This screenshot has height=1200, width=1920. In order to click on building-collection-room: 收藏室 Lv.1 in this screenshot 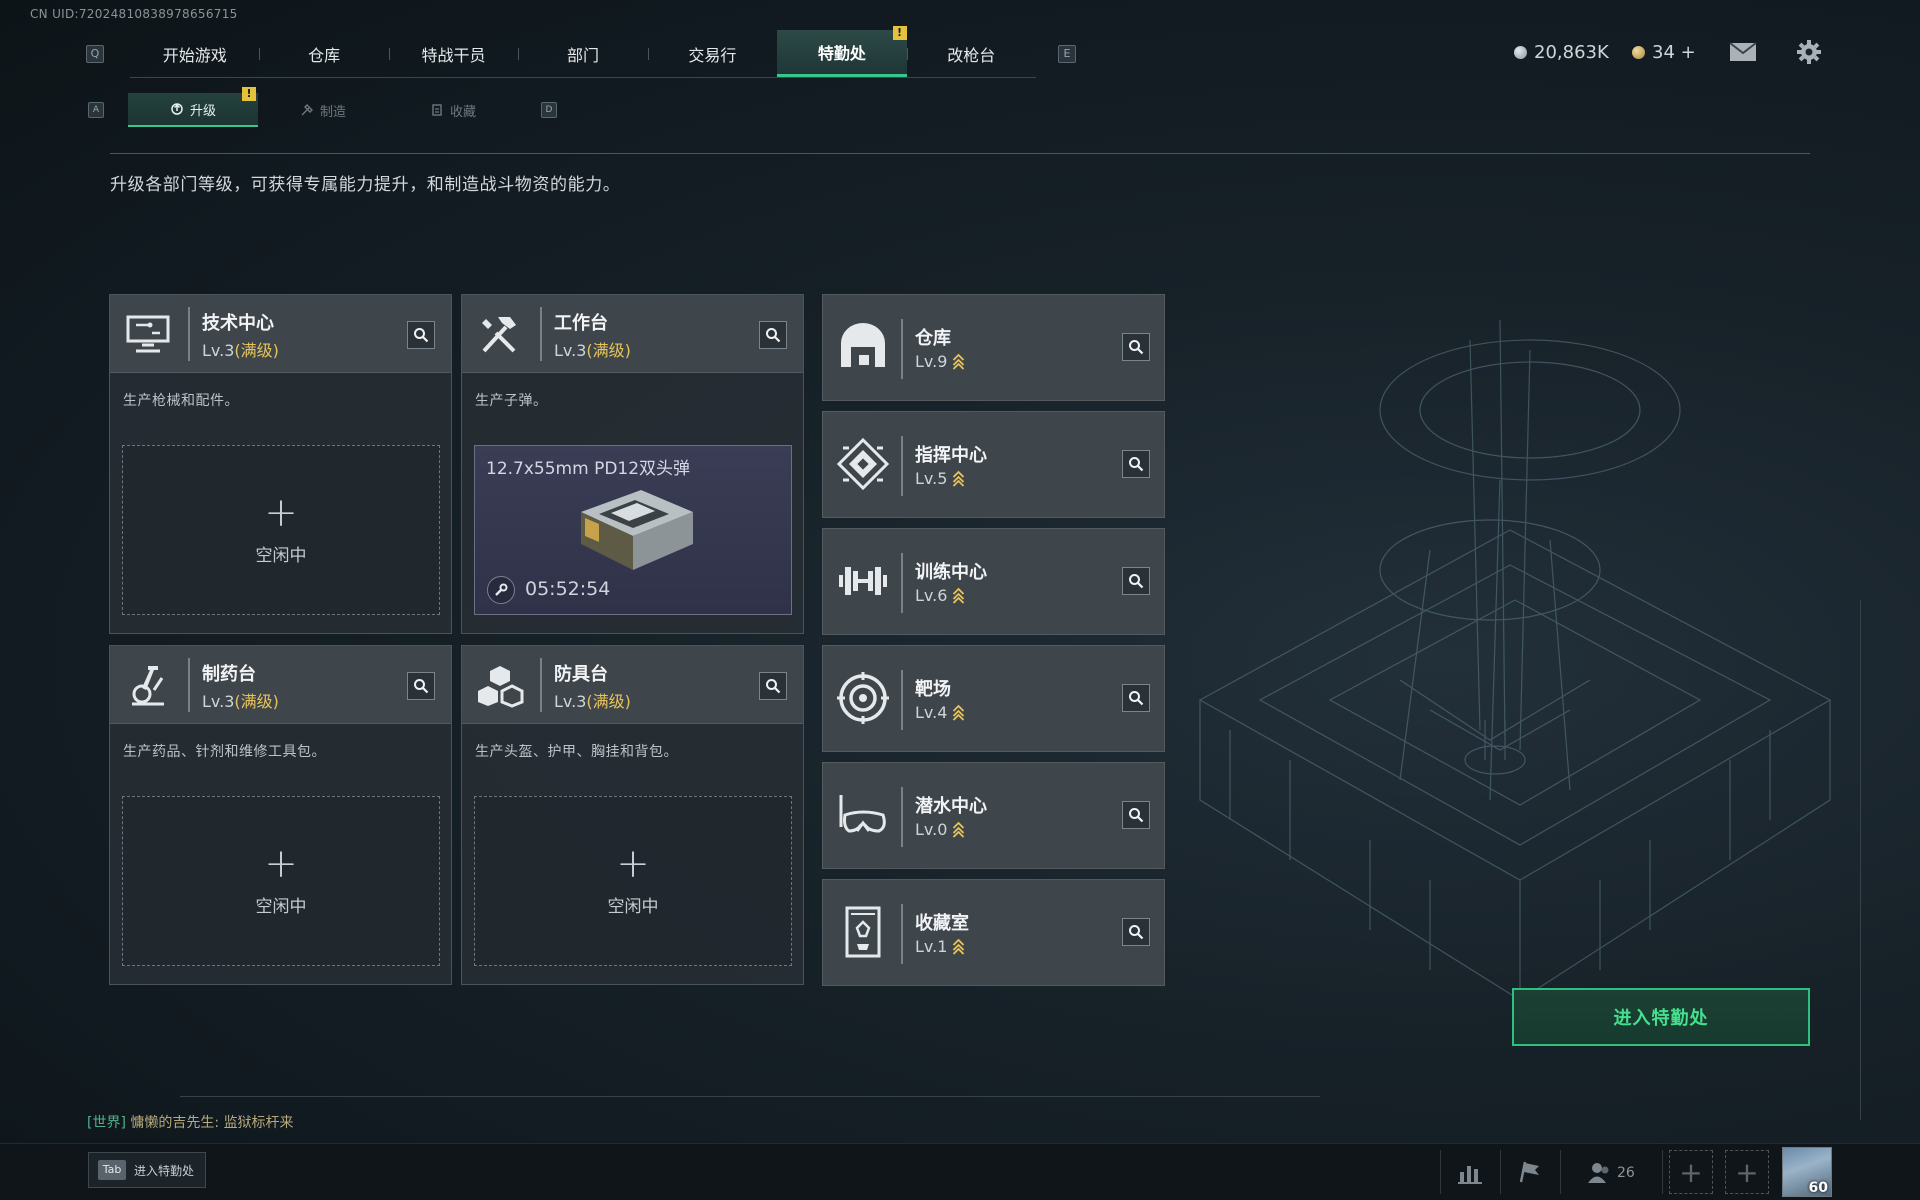, I will do `click(993, 932)`.